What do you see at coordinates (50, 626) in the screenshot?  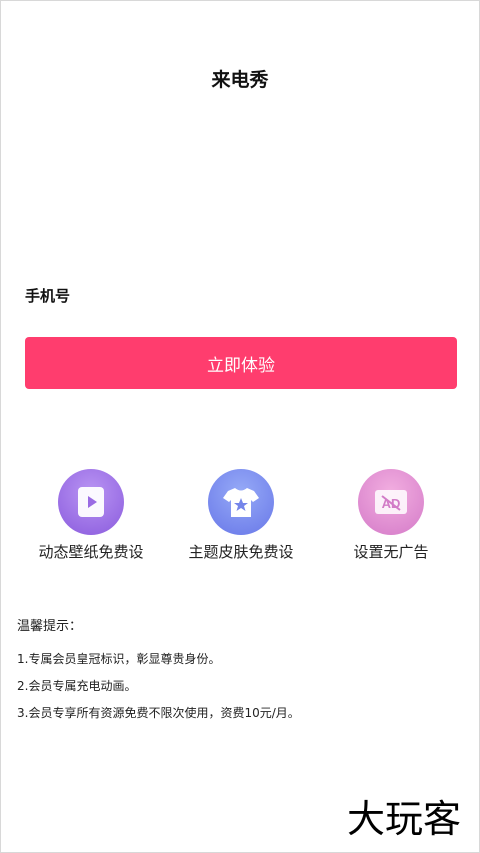 I see `notice-title: 温馨提示：` at bounding box center [50, 626].